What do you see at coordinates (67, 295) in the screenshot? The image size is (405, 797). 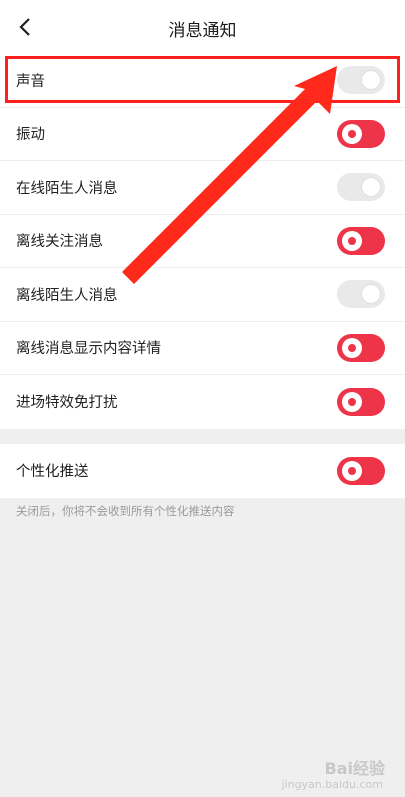 I see `setting-label: 离线陌生人消息` at bounding box center [67, 295].